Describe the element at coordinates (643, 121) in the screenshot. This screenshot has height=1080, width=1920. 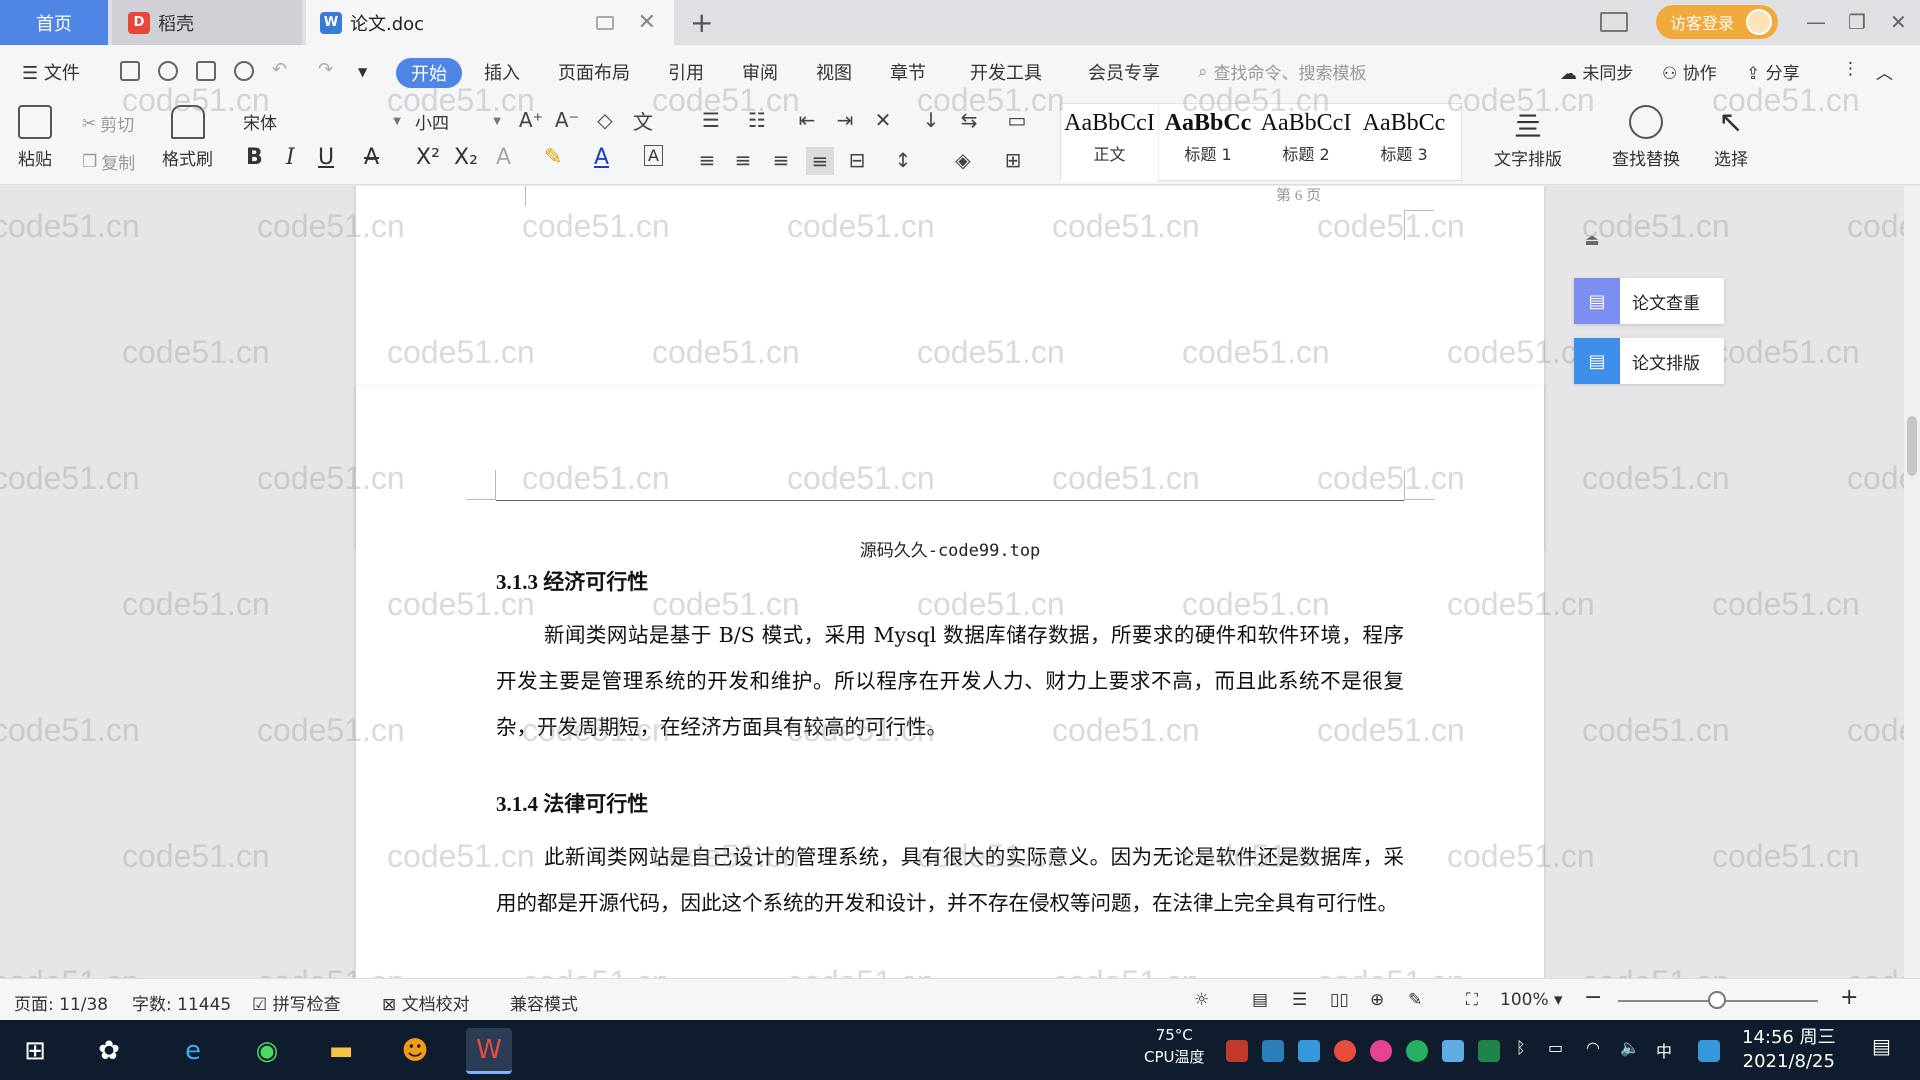
I see `phonetic-icon: 文` at that location.